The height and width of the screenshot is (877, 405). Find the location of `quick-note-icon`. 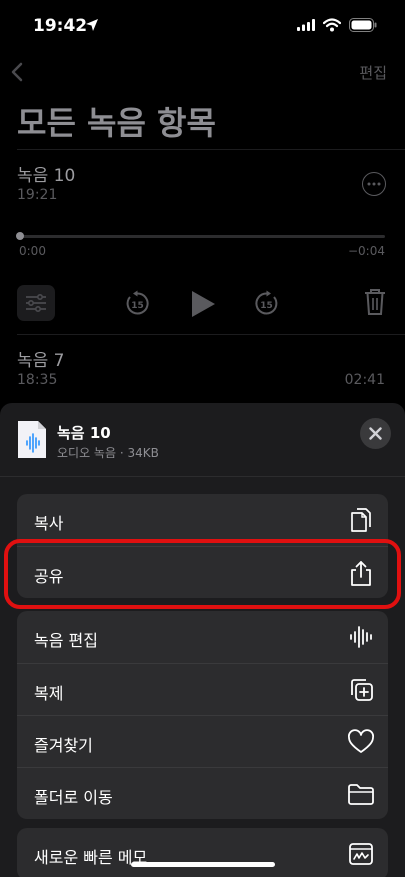

quick-note-icon is located at coordinates (361, 854).